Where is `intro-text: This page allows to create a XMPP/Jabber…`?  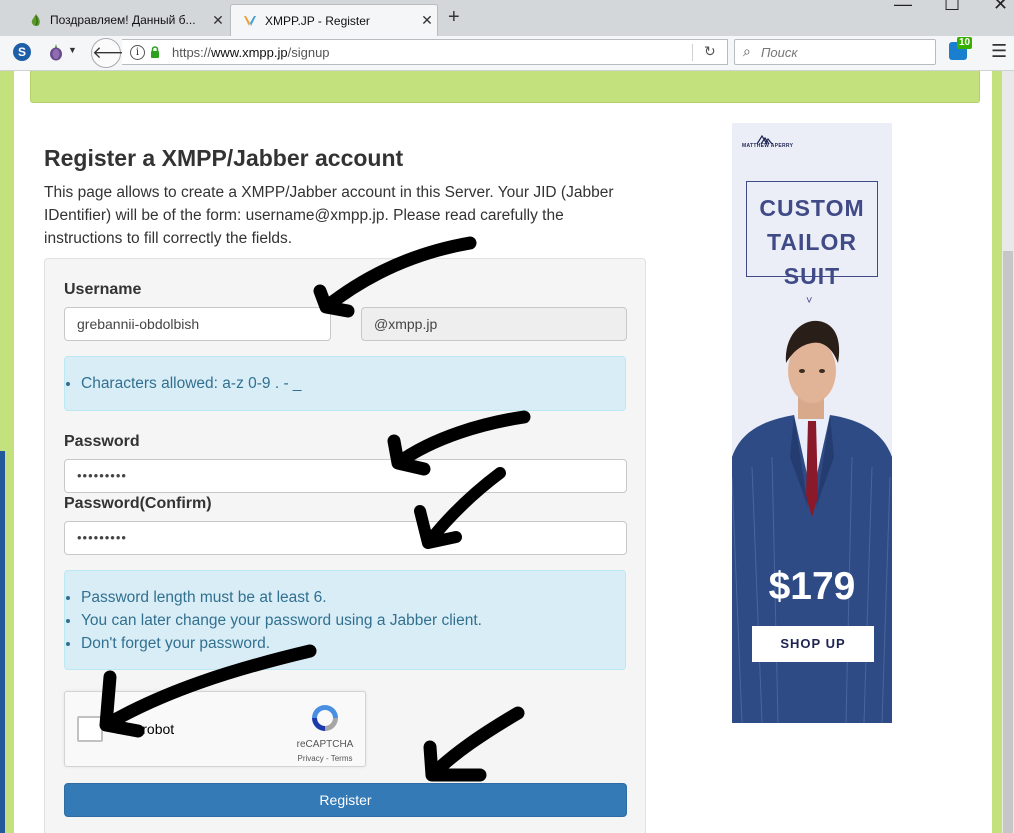
intro-text: This page allows to create a XMPP/Jabber… is located at coordinates (329, 215).